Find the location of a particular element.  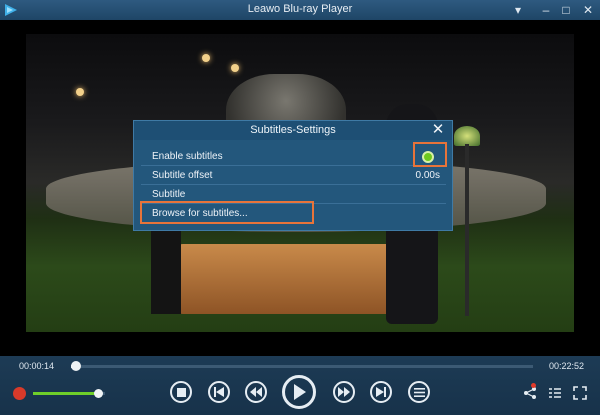

lamp-pole is located at coordinates (467, 230).